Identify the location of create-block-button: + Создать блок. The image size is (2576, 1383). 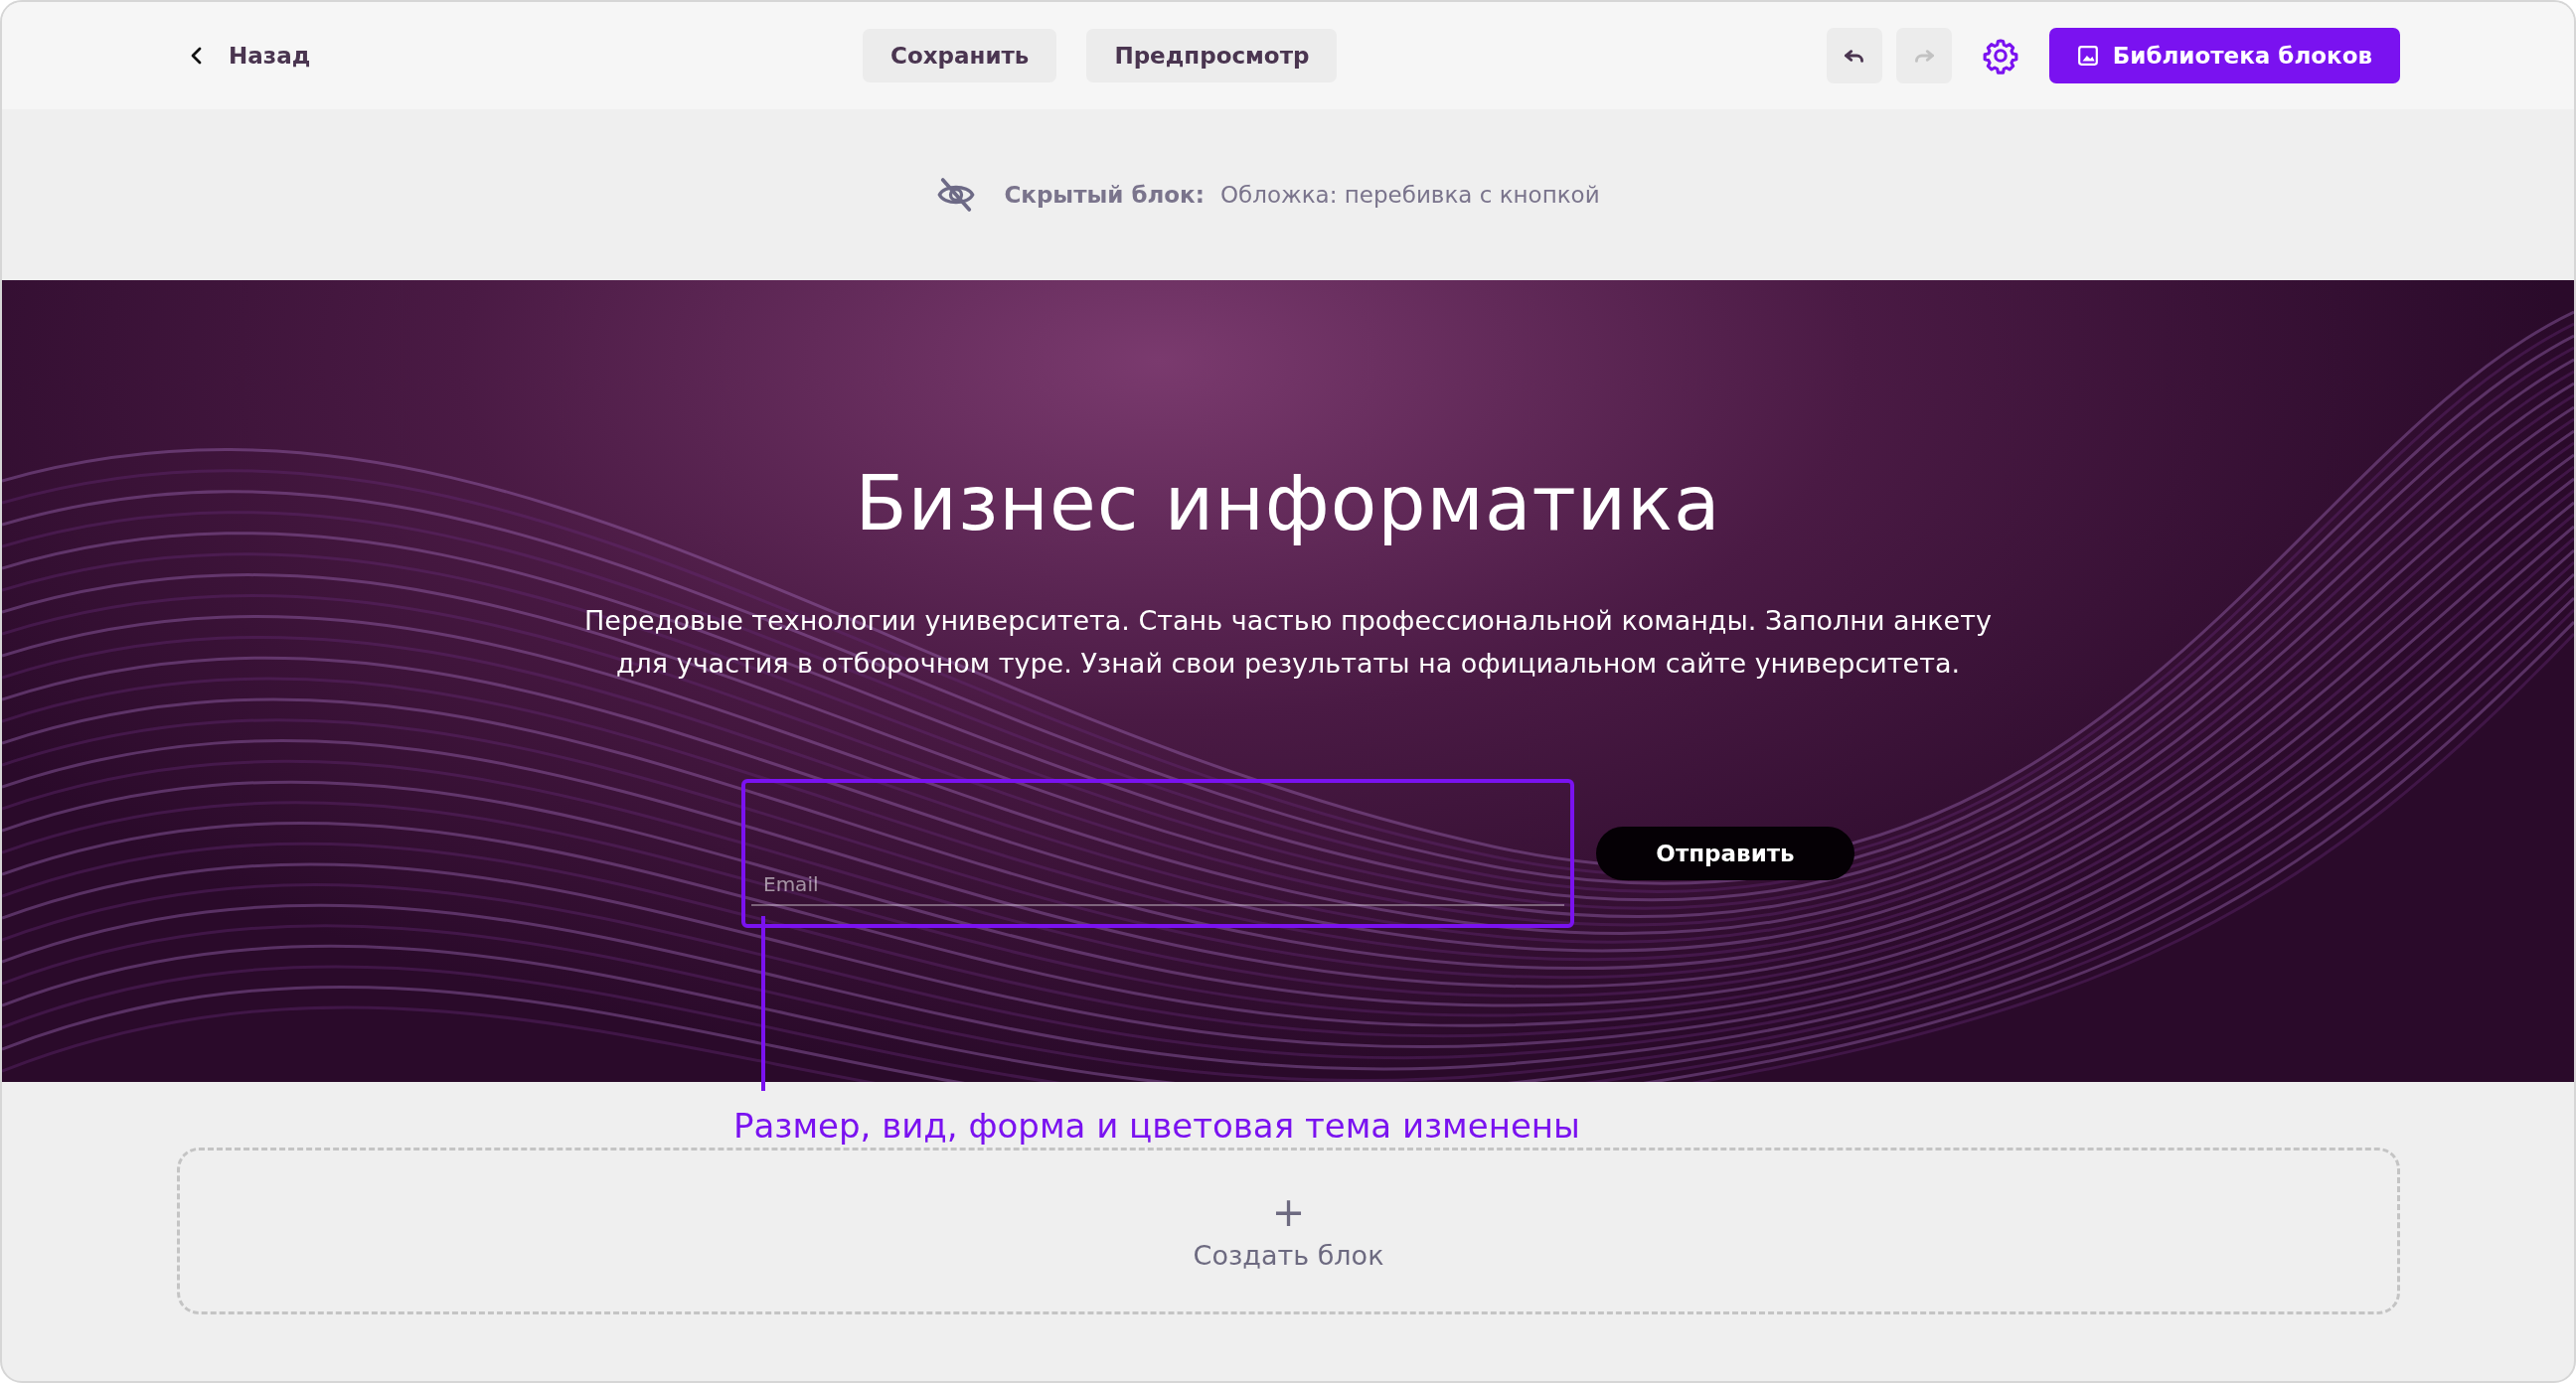
(1288, 1231).